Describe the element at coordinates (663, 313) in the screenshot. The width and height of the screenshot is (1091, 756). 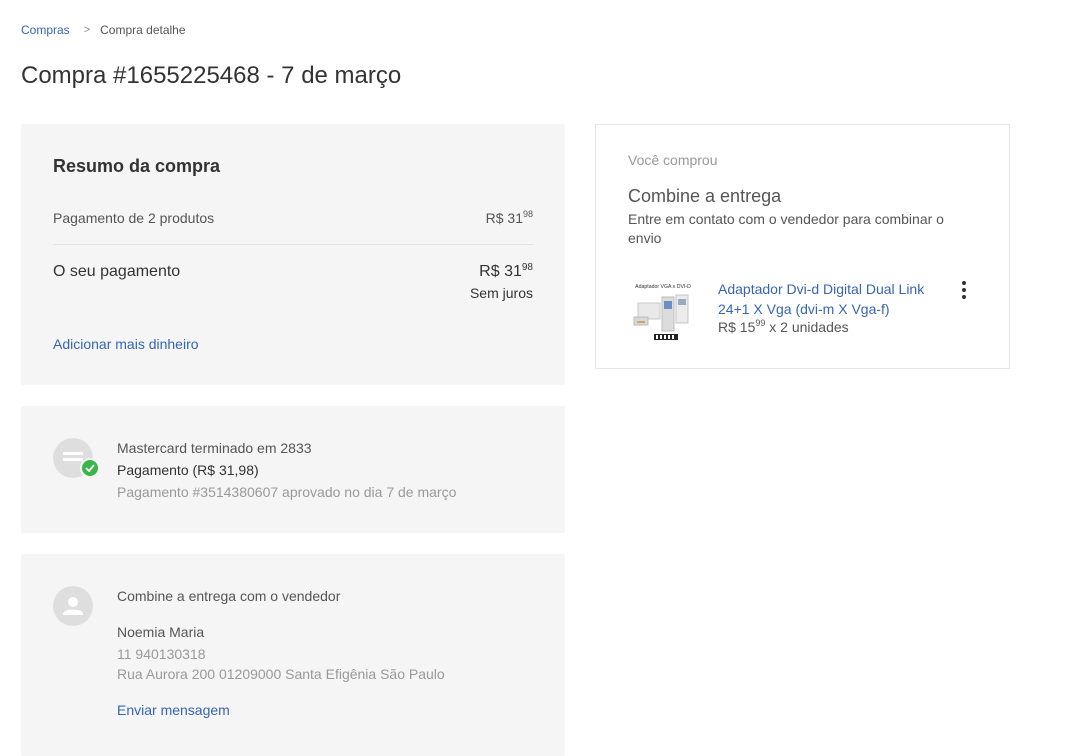
I see `product-thumbnail: Adaptador VGA x DVI-D` at that location.